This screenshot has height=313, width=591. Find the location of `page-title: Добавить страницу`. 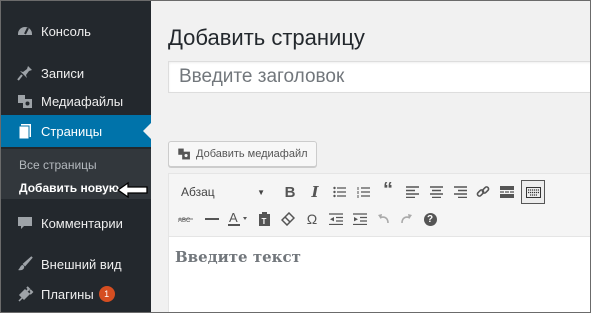

page-title: Добавить страницу is located at coordinates (266, 37).